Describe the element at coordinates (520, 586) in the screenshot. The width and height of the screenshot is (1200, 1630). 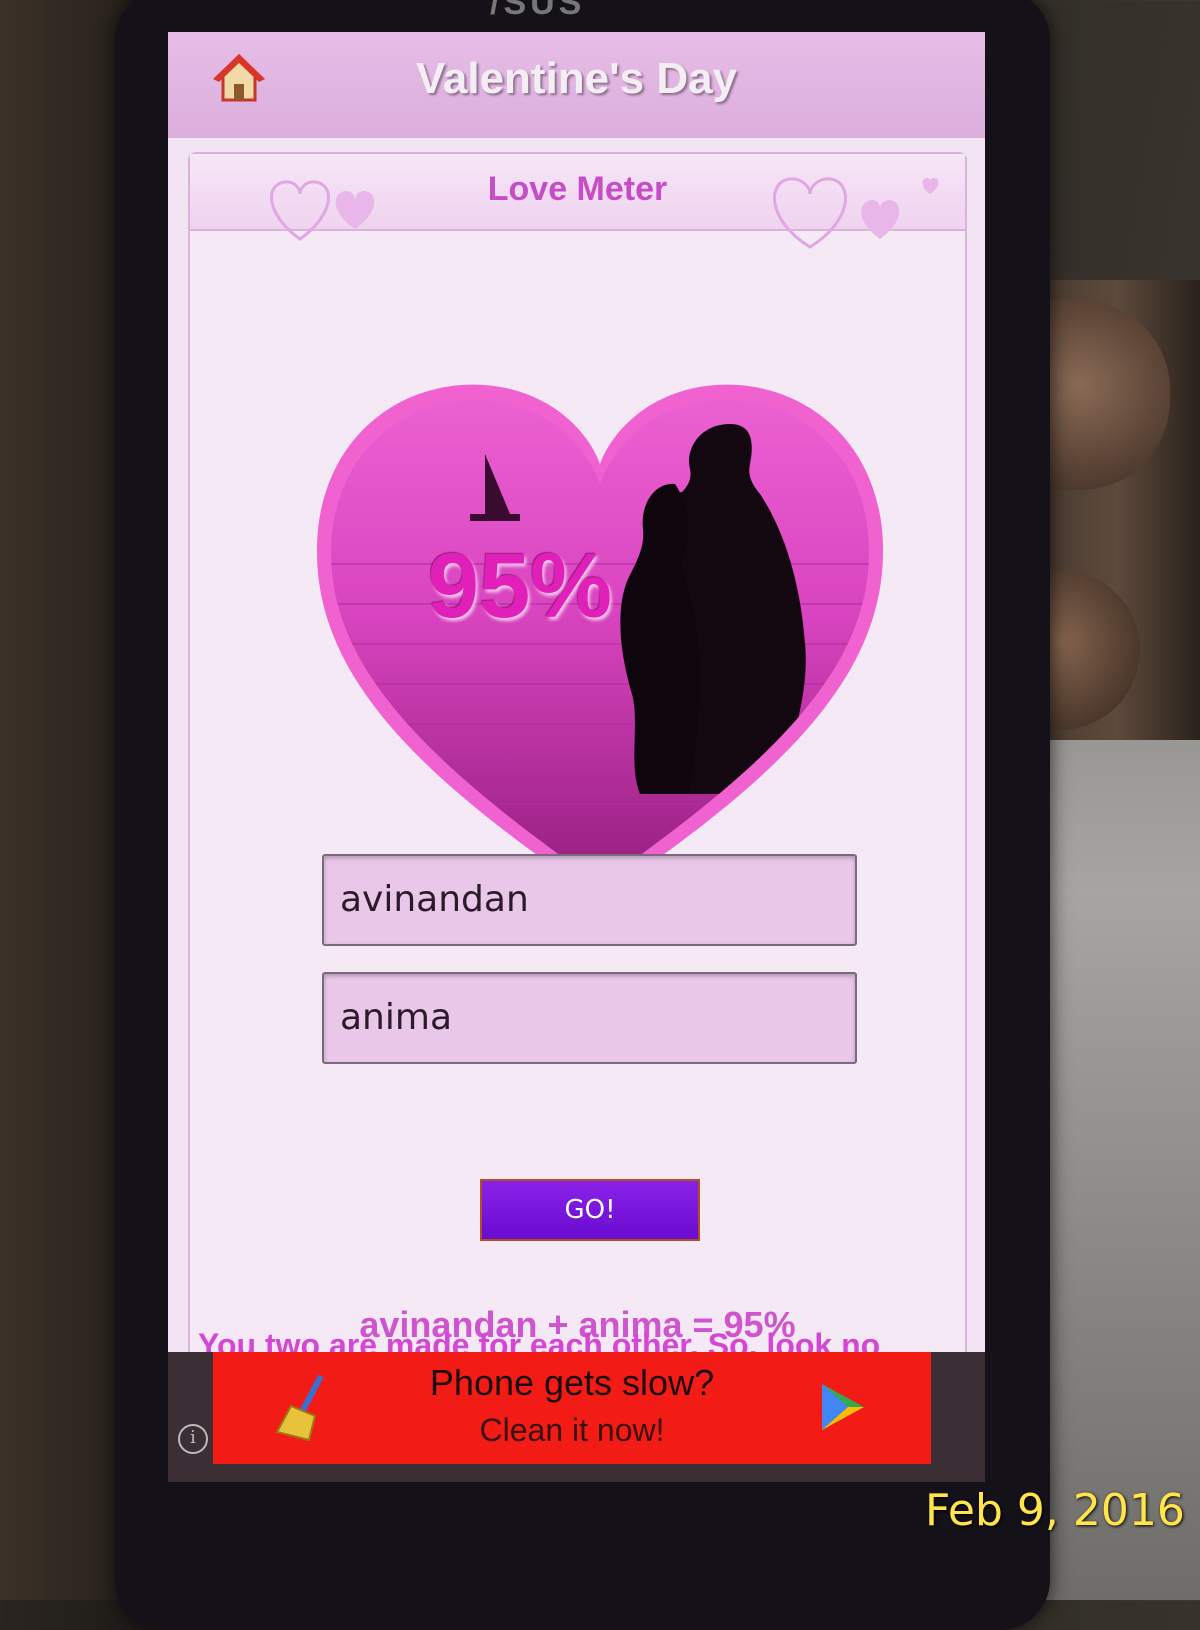
I see `love-percentage: 95%` at that location.